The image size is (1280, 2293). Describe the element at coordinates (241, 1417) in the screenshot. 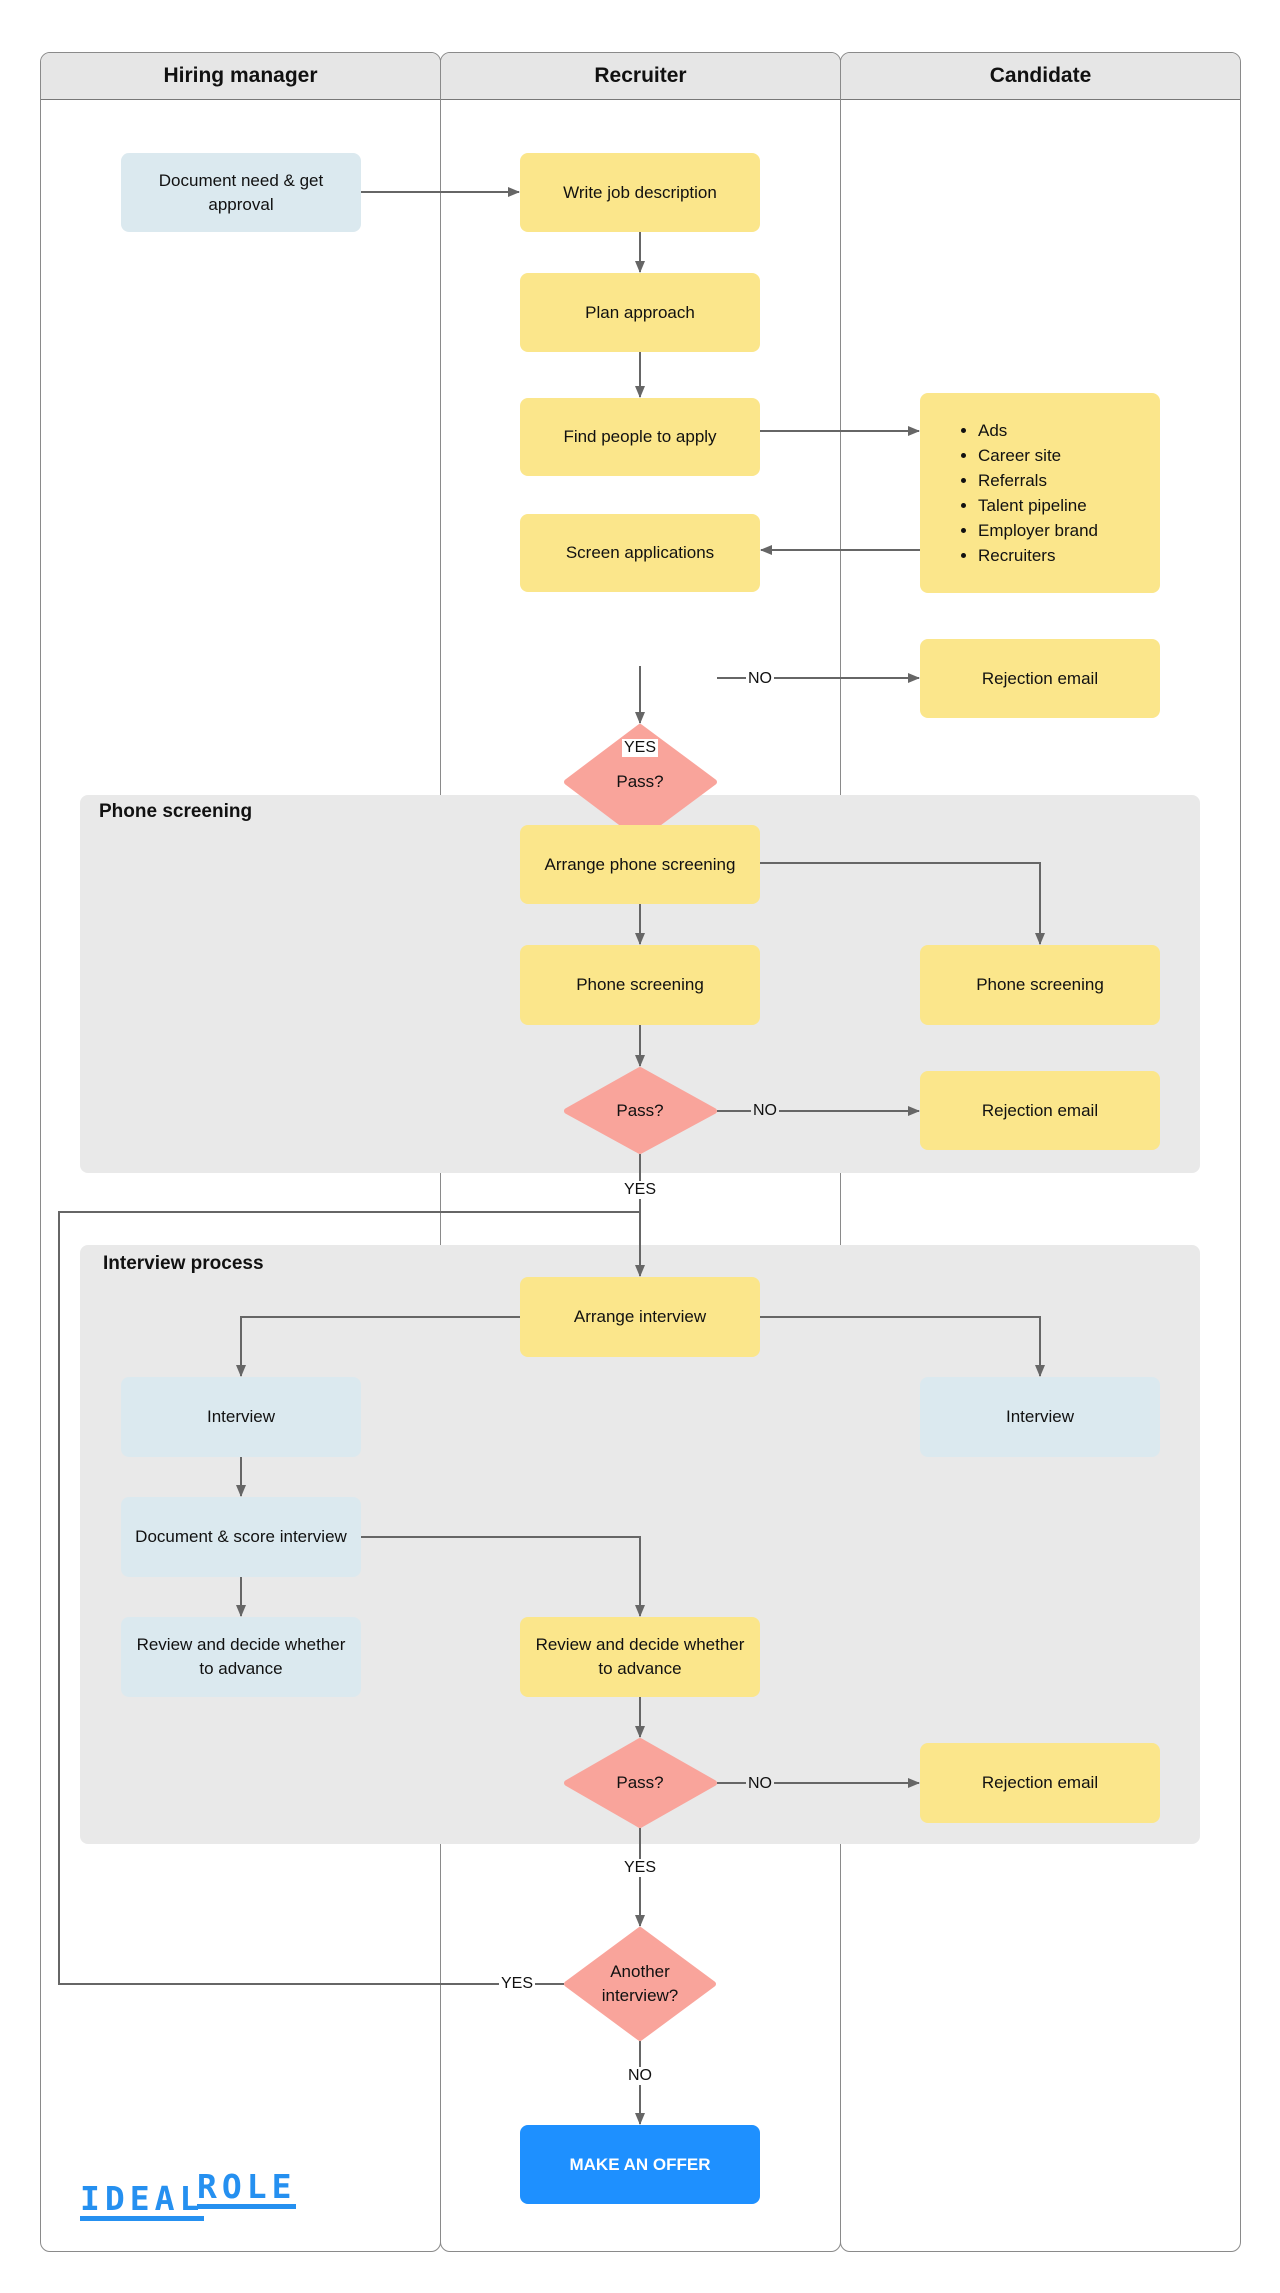

I see `node-interview-hiring-manager: Interview` at that location.